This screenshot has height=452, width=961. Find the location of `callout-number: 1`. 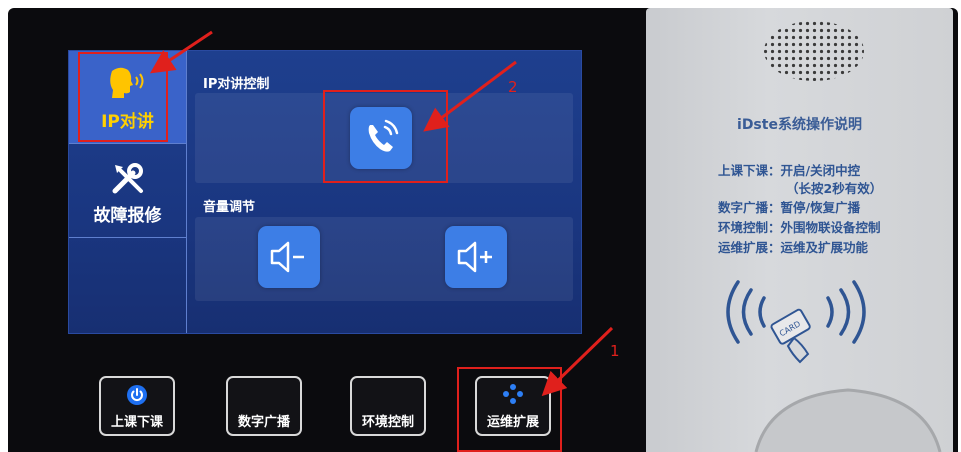

callout-number: 1 is located at coordinates (615, 351).